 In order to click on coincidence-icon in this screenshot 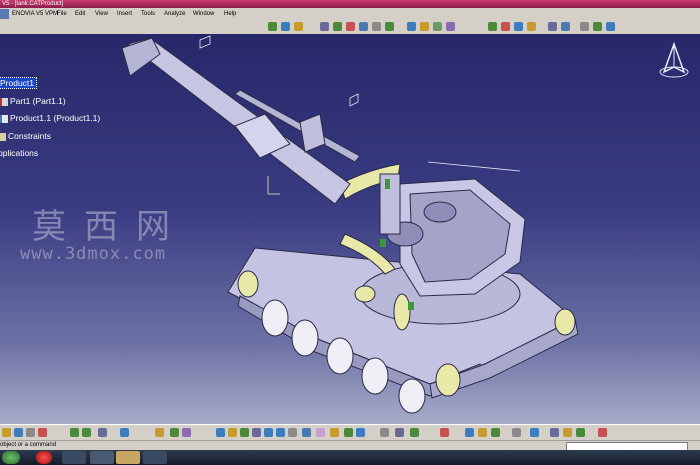, I will do `click(324, 26)`.